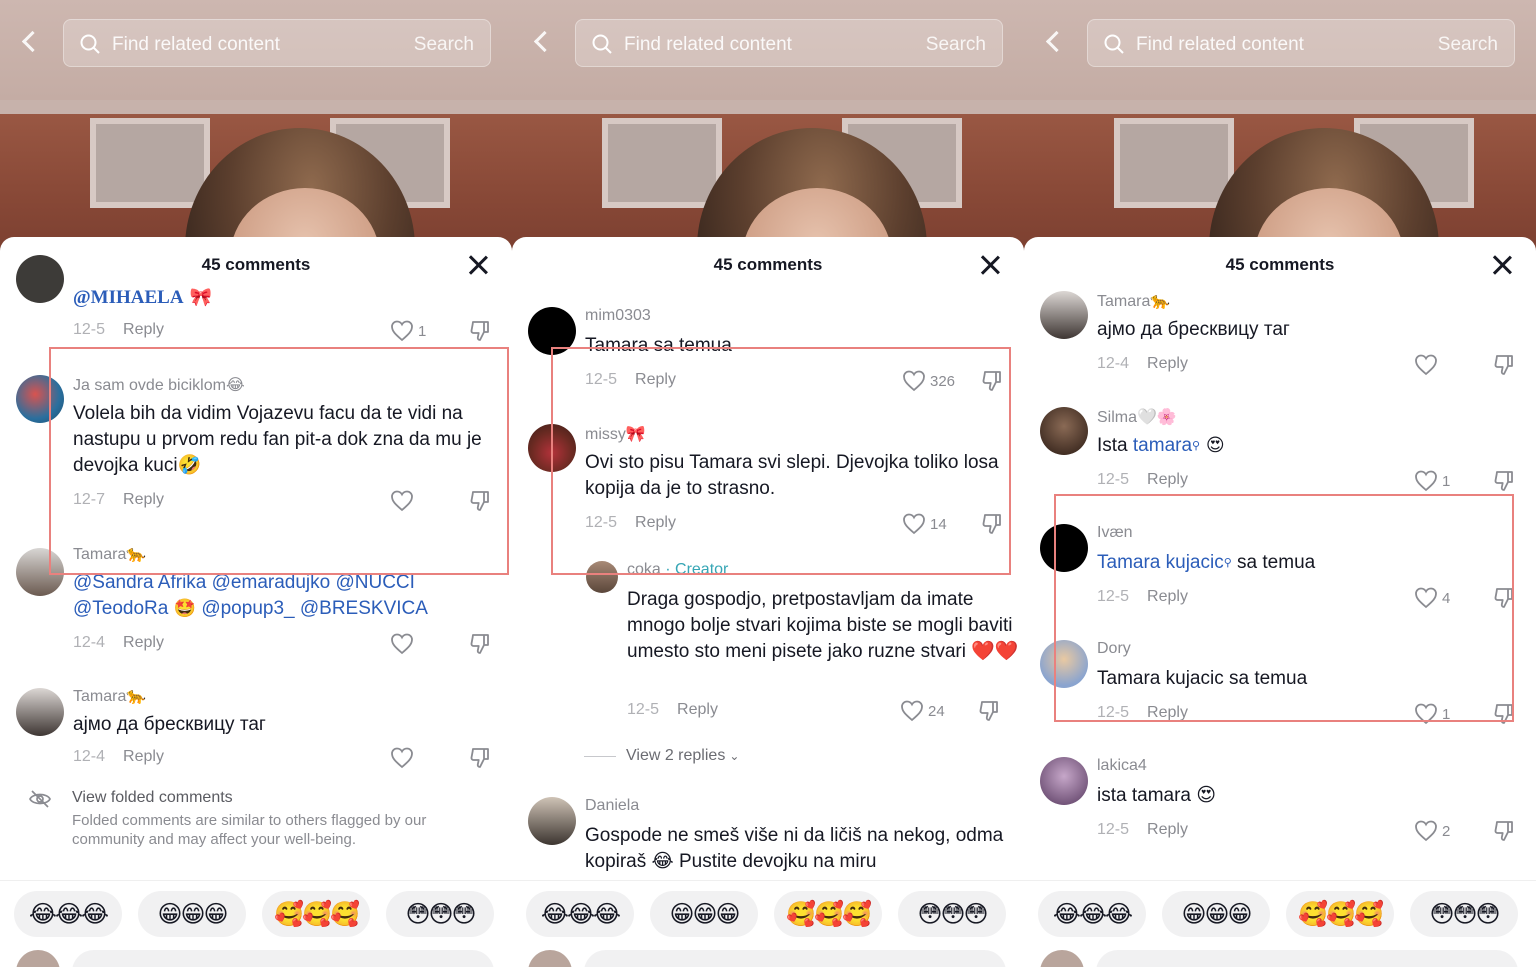 This screenshot has height=967, width=1536. Describe the element at coordinates (601, 522) in the screenshot. I see `comment-date: 12-5` at that location.